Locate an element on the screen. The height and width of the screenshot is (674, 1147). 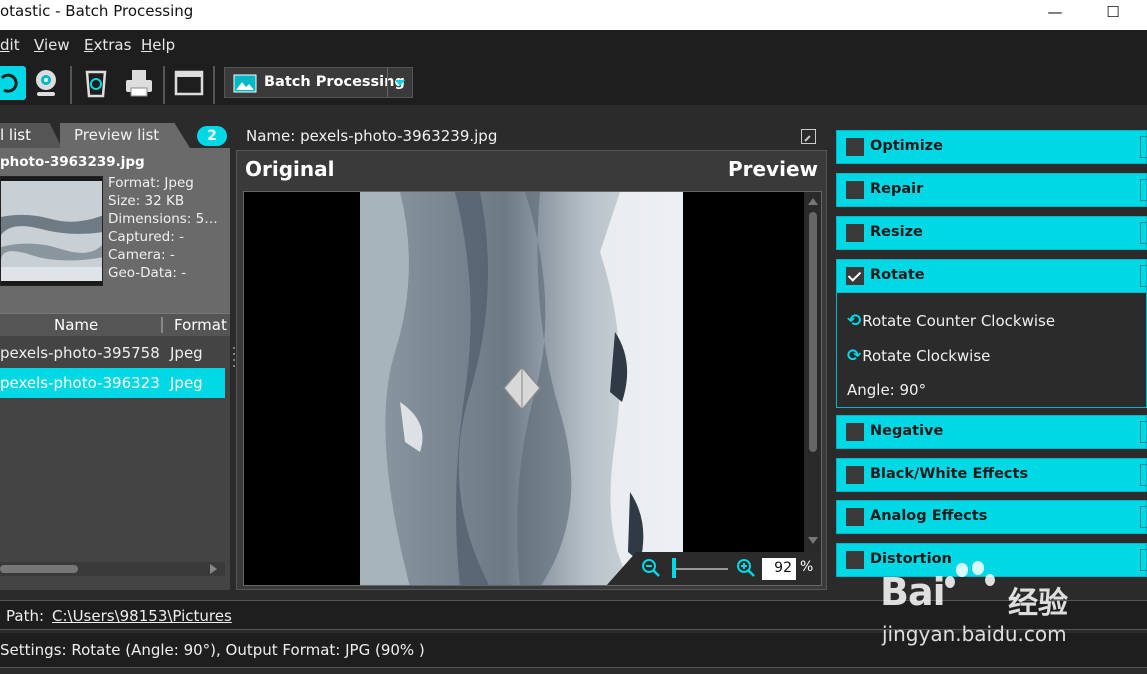
row-name: pexels-photo-3963239 is located at coordinates (80, 383).